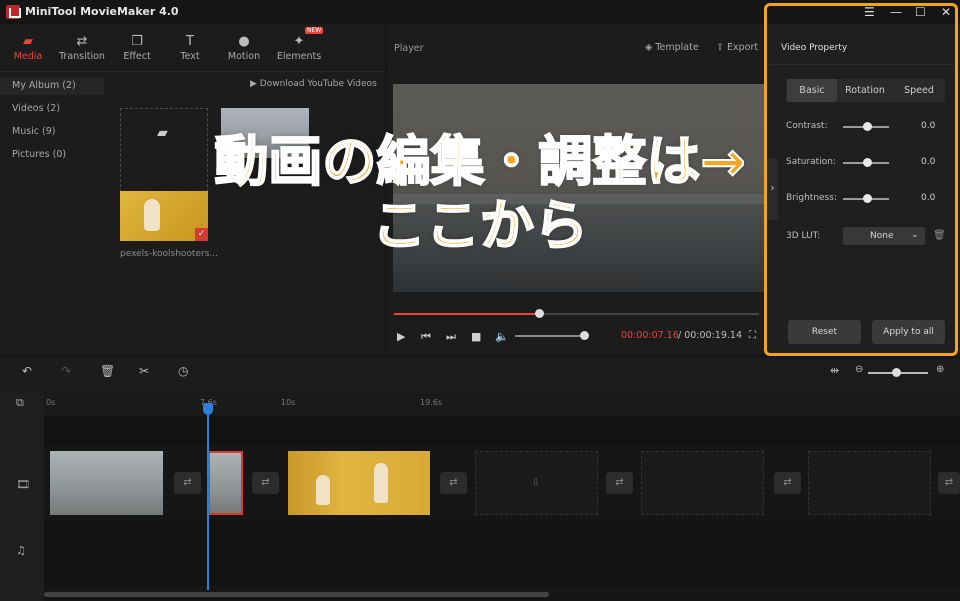  I want to click on import-media-tile: ▰, so click(164, 150).